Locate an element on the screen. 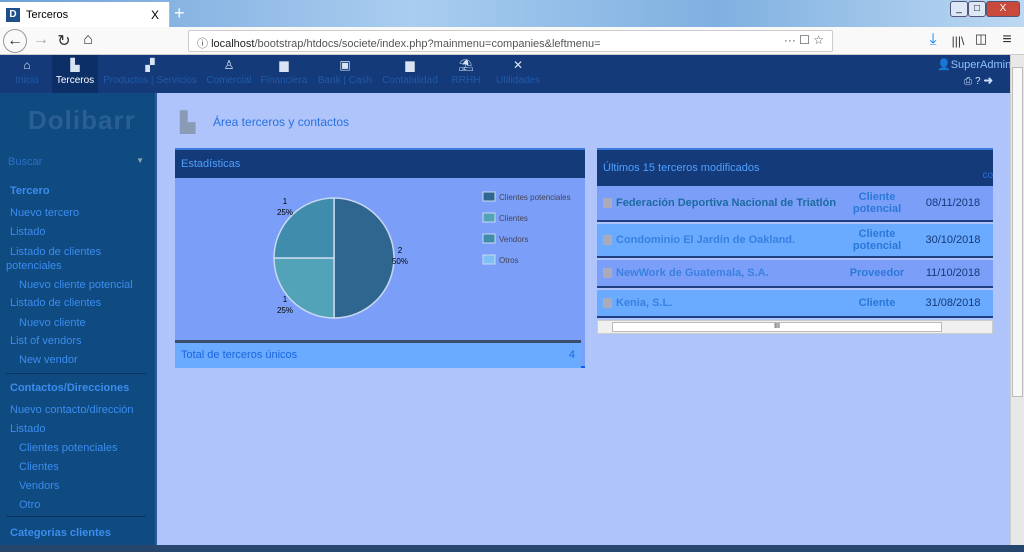  minimize-button: _ is located at coordinates (959, 9).